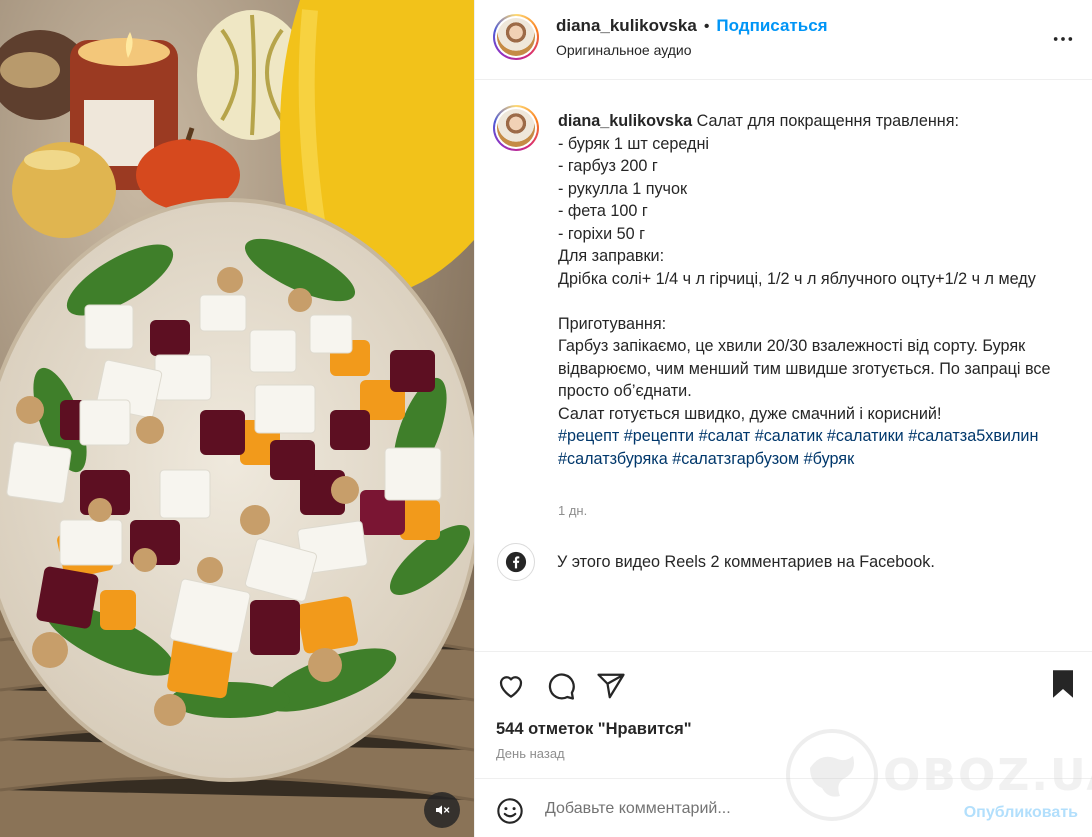  What do you see at coordinates (1021, 813) in the screenshot?
I see `publish-button: Опубликовать` at bounding box center [1021, 813].